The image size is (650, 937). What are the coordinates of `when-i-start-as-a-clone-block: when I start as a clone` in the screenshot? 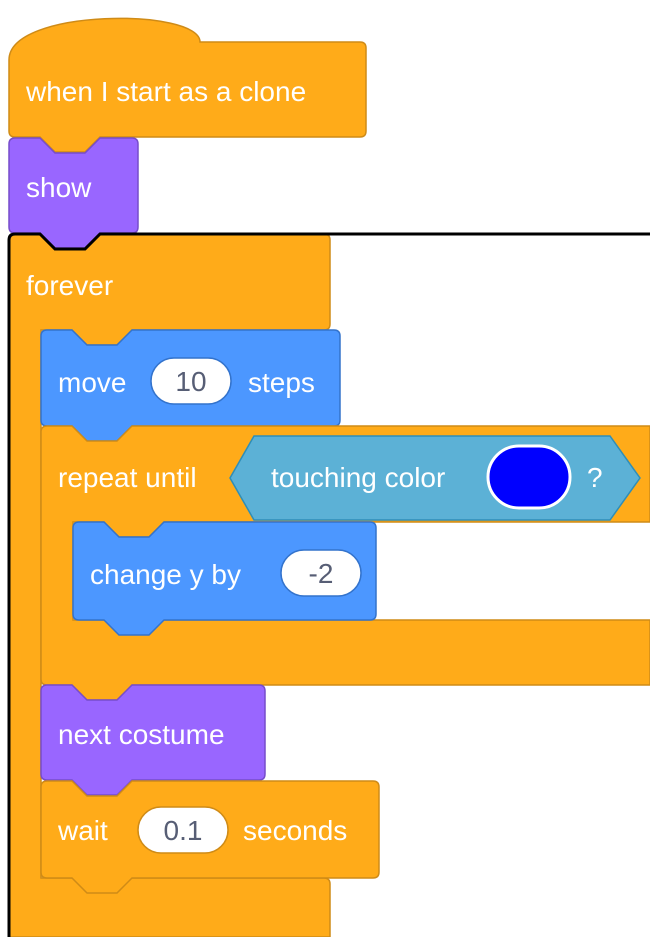 It's located at (187, 85).